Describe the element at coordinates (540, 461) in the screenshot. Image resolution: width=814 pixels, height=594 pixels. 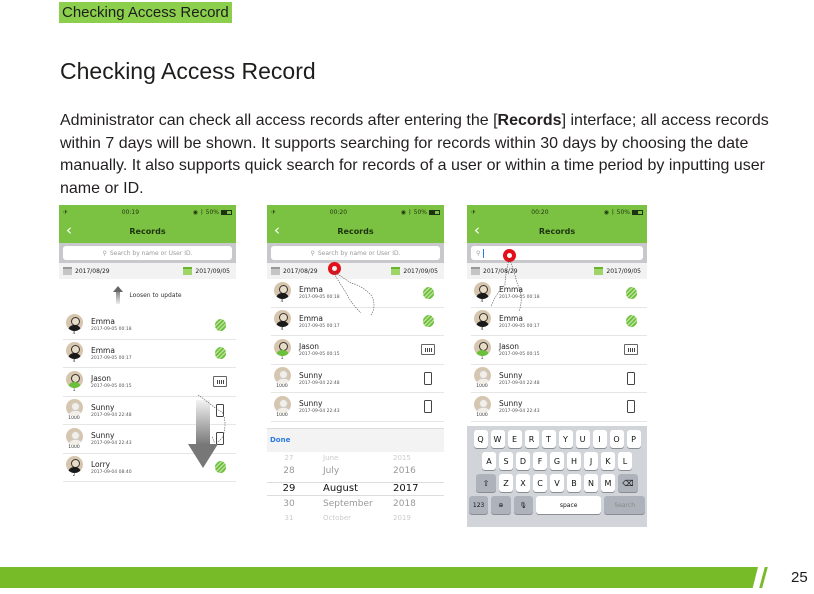
I see `key-f: F` at that location.